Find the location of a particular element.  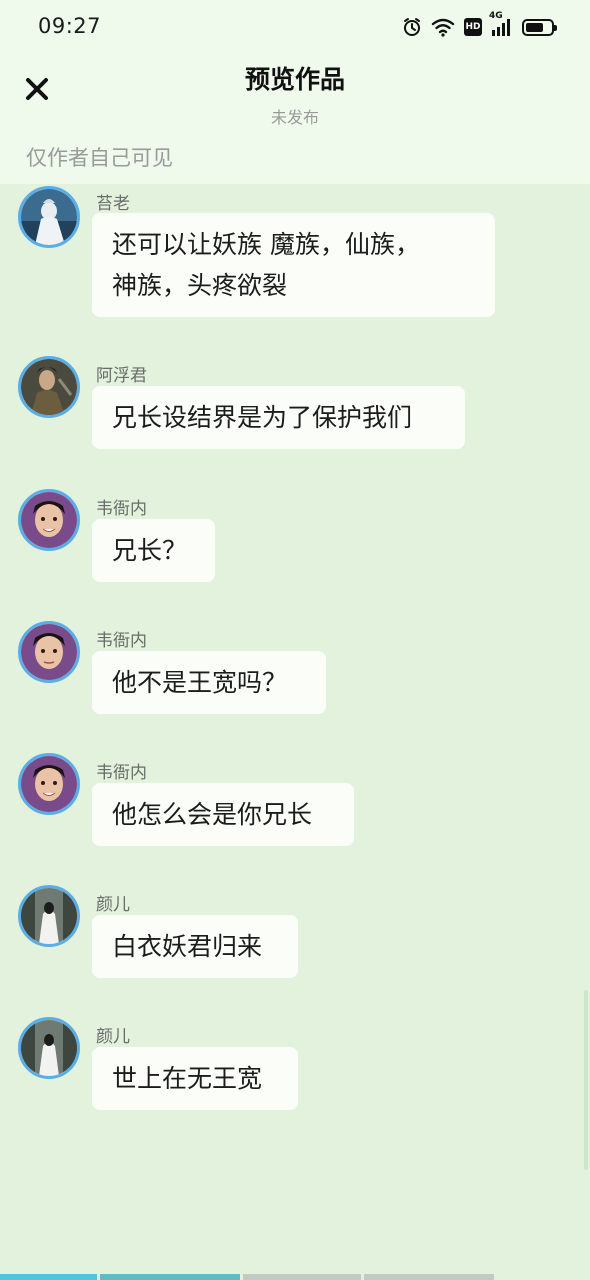

title-block: 预览作品 未发布 is located at coordinates (295, 94).